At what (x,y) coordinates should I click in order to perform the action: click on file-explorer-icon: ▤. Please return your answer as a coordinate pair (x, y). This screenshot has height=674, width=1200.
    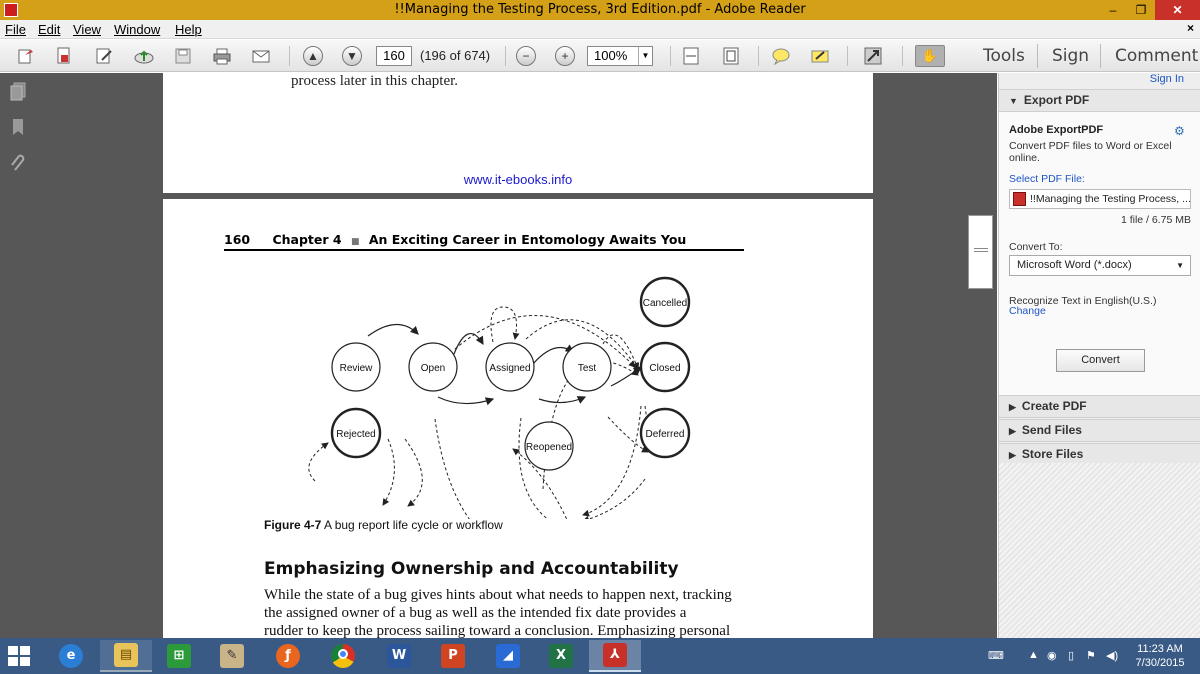
    Looking at the image, I should click on (126, 656).